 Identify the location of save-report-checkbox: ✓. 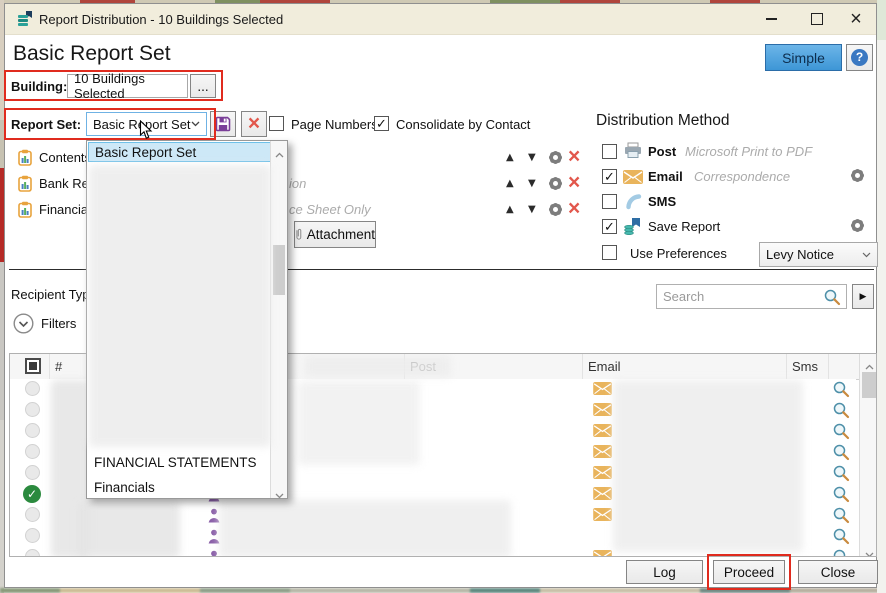
(609, 226).